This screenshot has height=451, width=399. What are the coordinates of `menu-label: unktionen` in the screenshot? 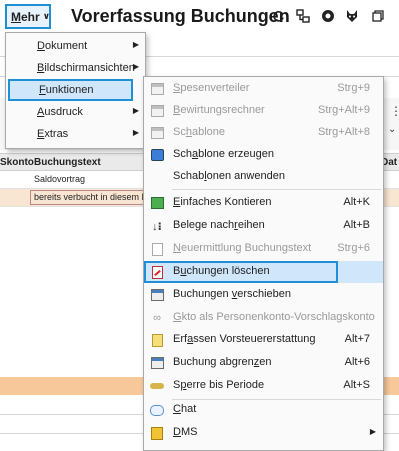 It's located at (69, 90).